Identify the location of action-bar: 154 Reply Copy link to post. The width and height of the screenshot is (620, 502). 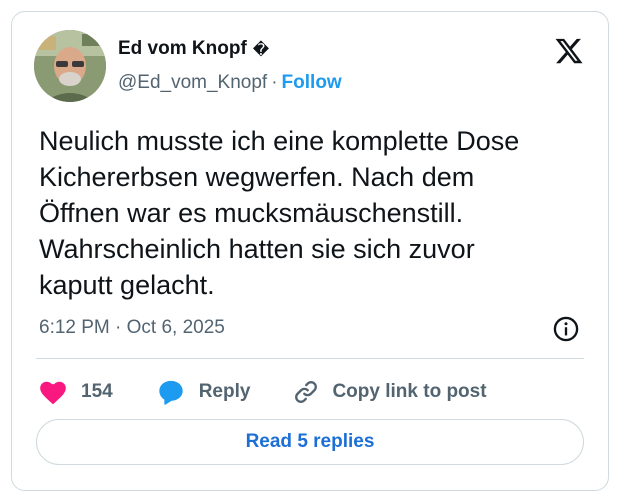
(263, 392).